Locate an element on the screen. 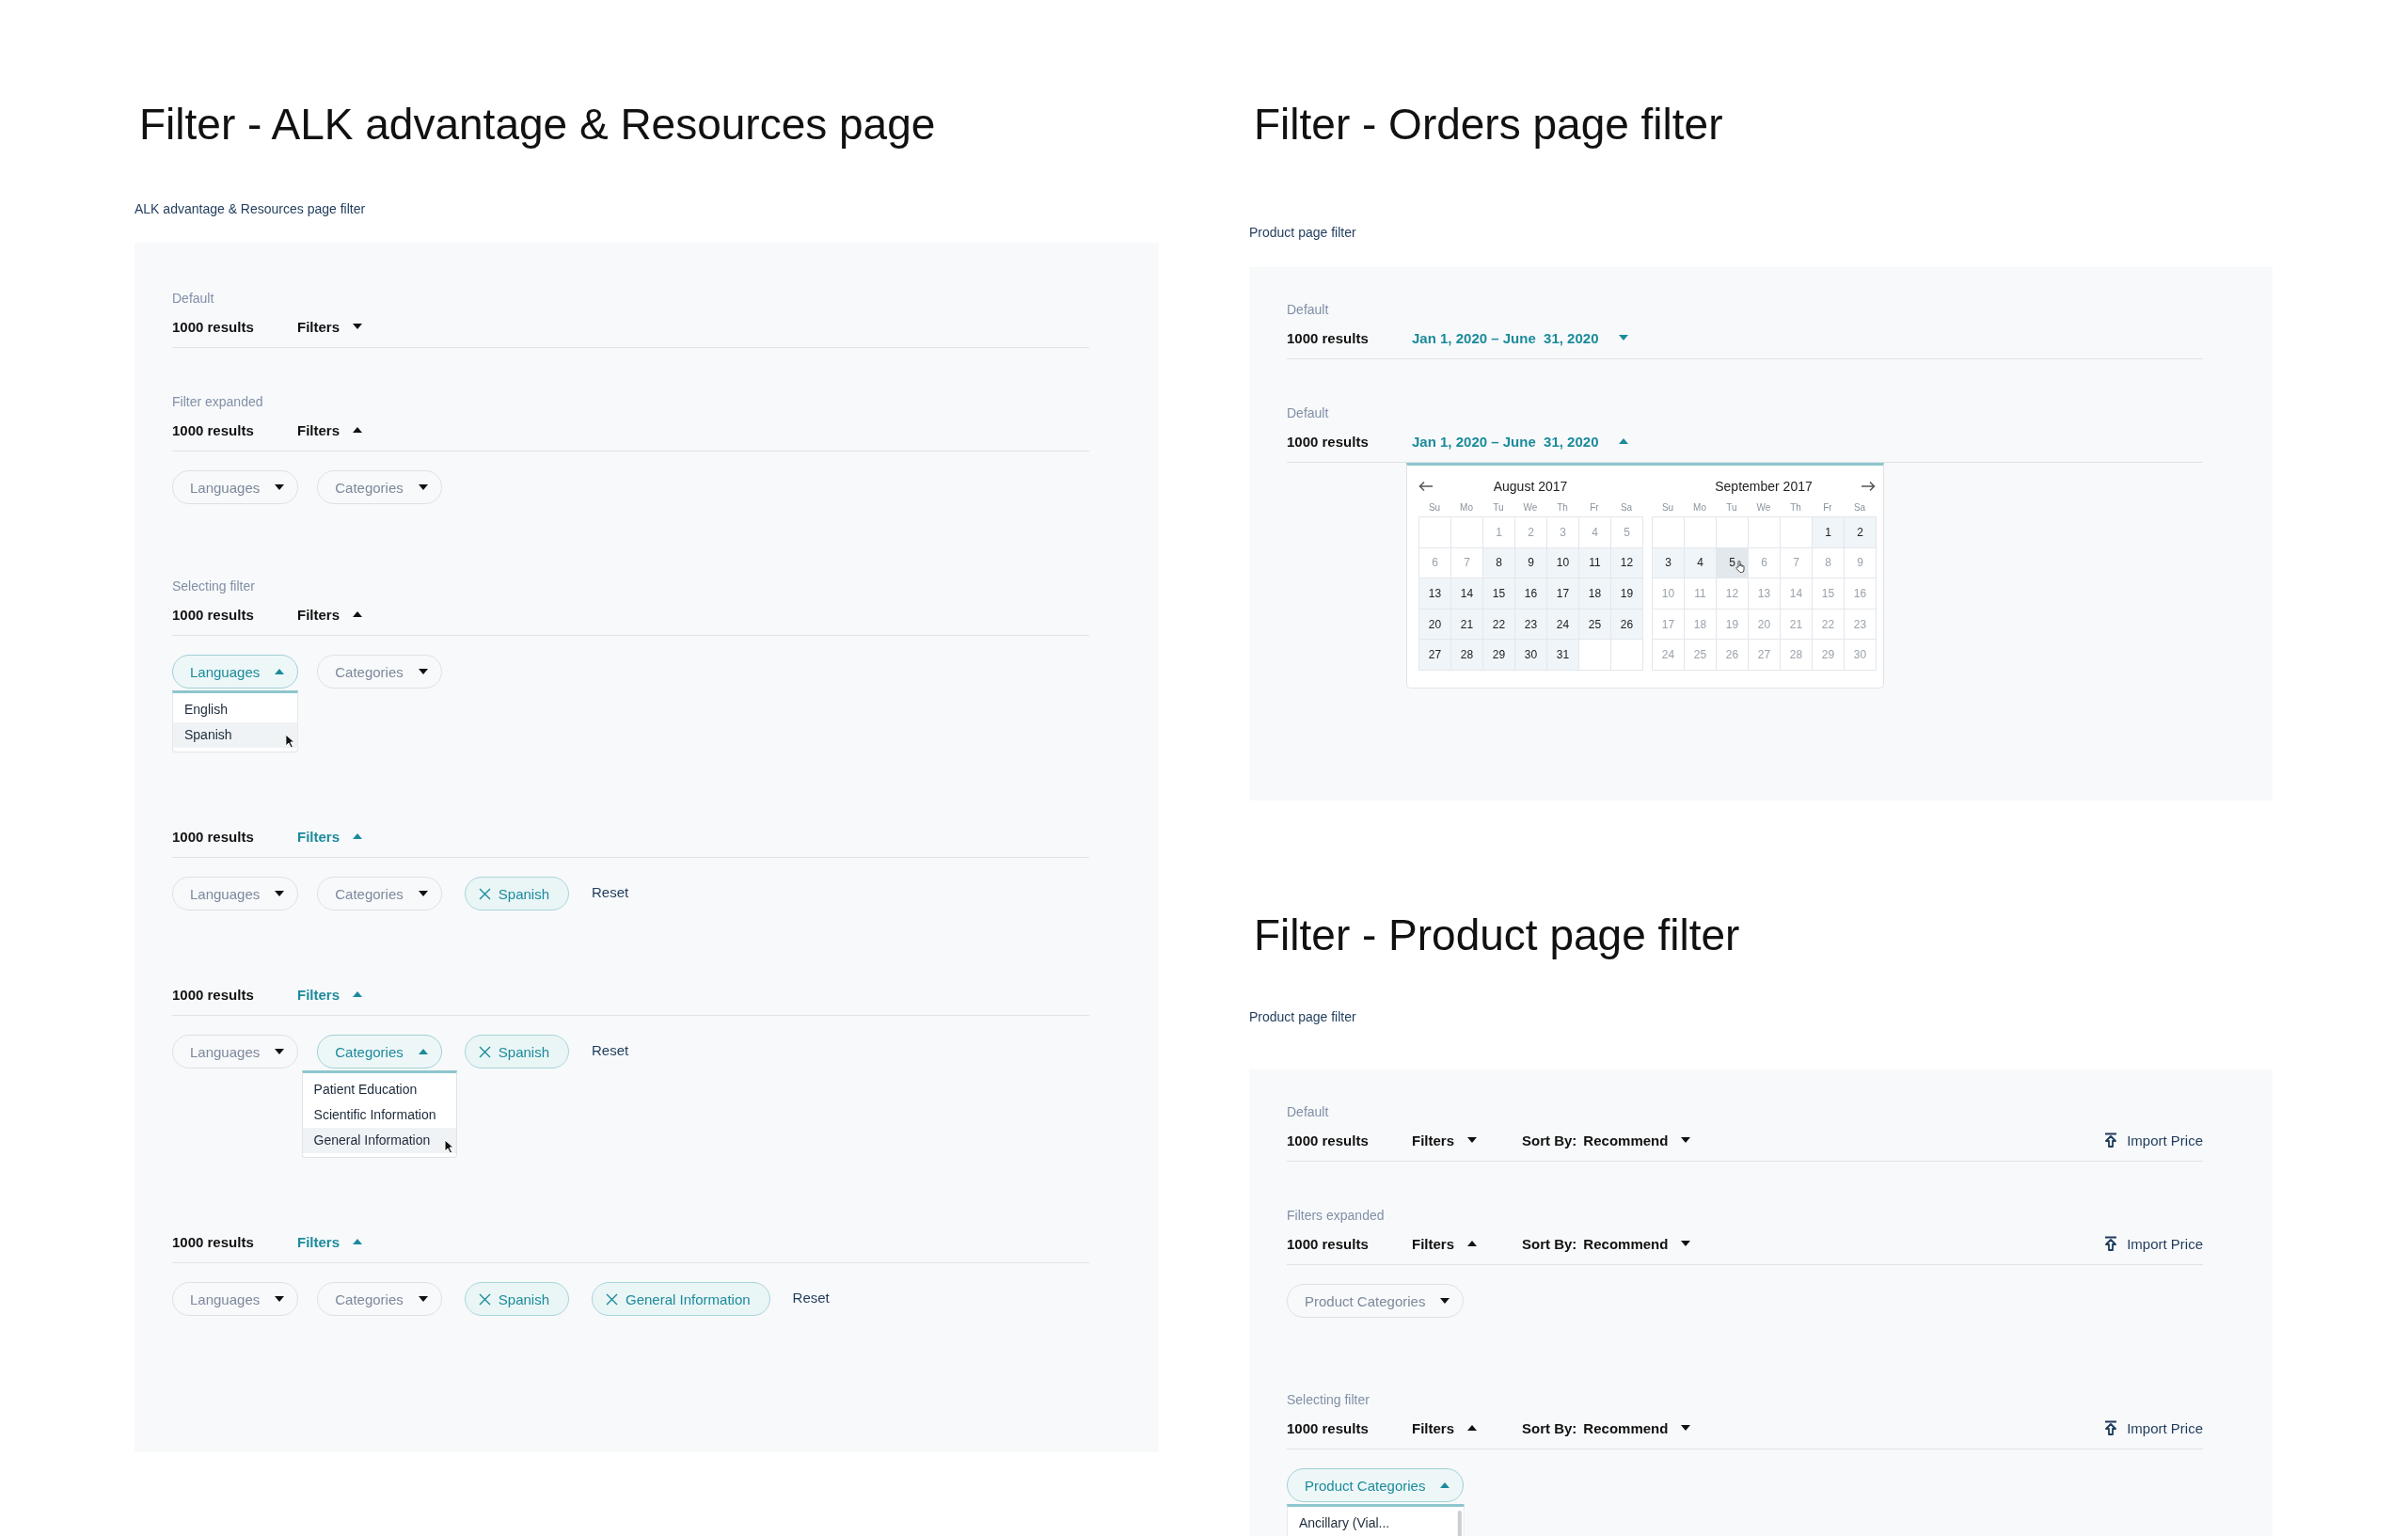  arrow-right-icon is located at coordinates (1869, 487).